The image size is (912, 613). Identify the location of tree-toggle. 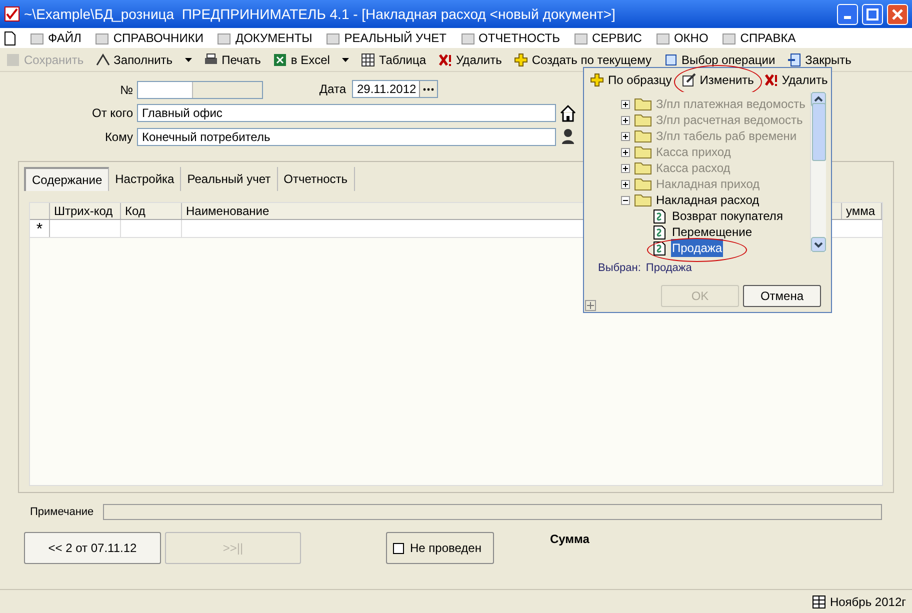
(625, 200).